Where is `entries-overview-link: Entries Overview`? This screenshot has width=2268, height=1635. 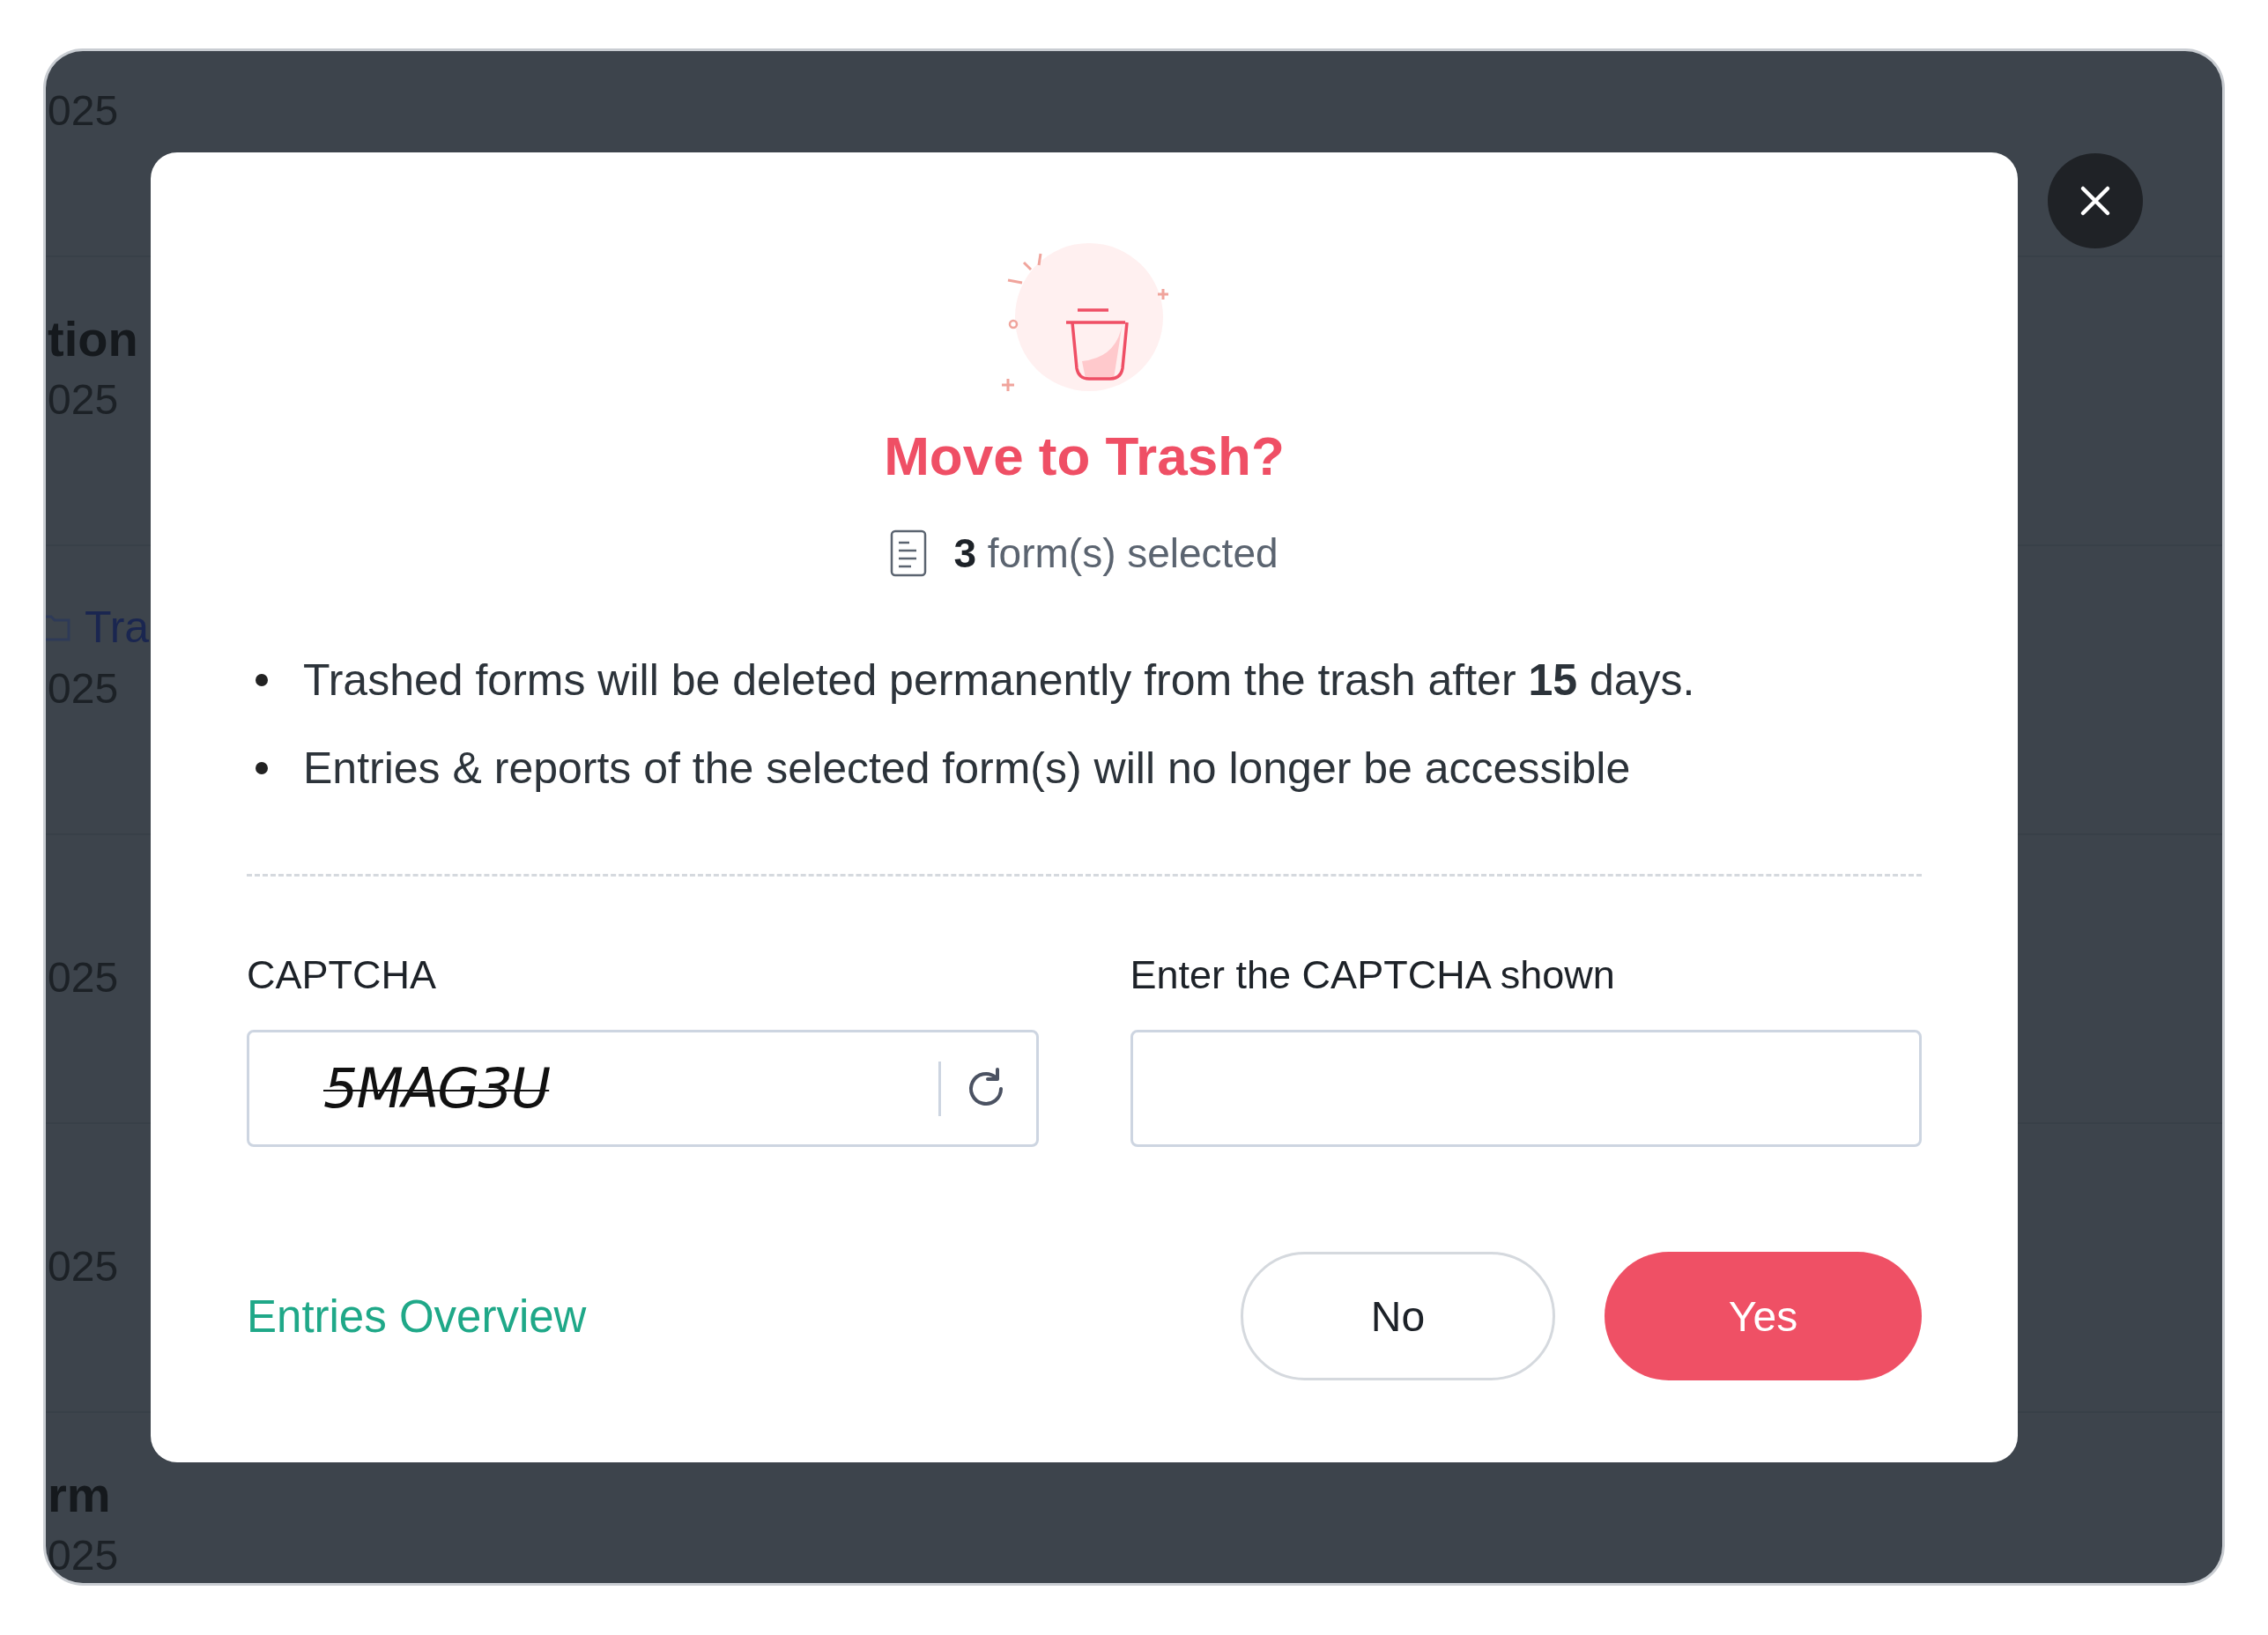
entries-overview-link: Entries Overview is located at coordinates (417, 1316).